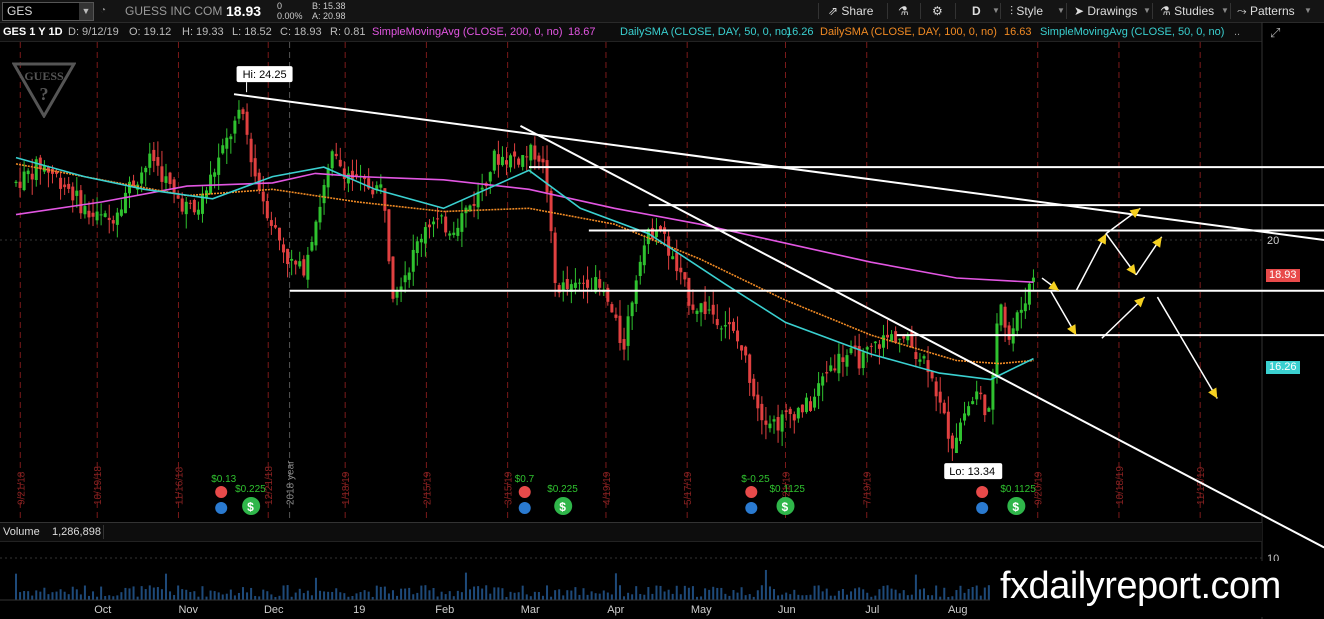 The image size is (1324, 619). I want to click on week-label: 5/17/19, so click(688, 488).